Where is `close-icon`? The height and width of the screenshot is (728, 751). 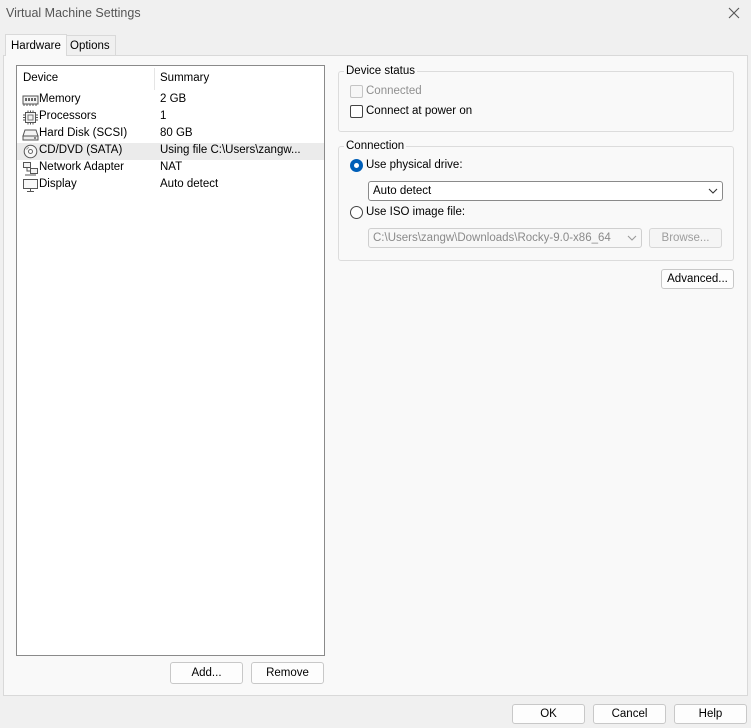
close-icon is located at coordinates (734, 13).